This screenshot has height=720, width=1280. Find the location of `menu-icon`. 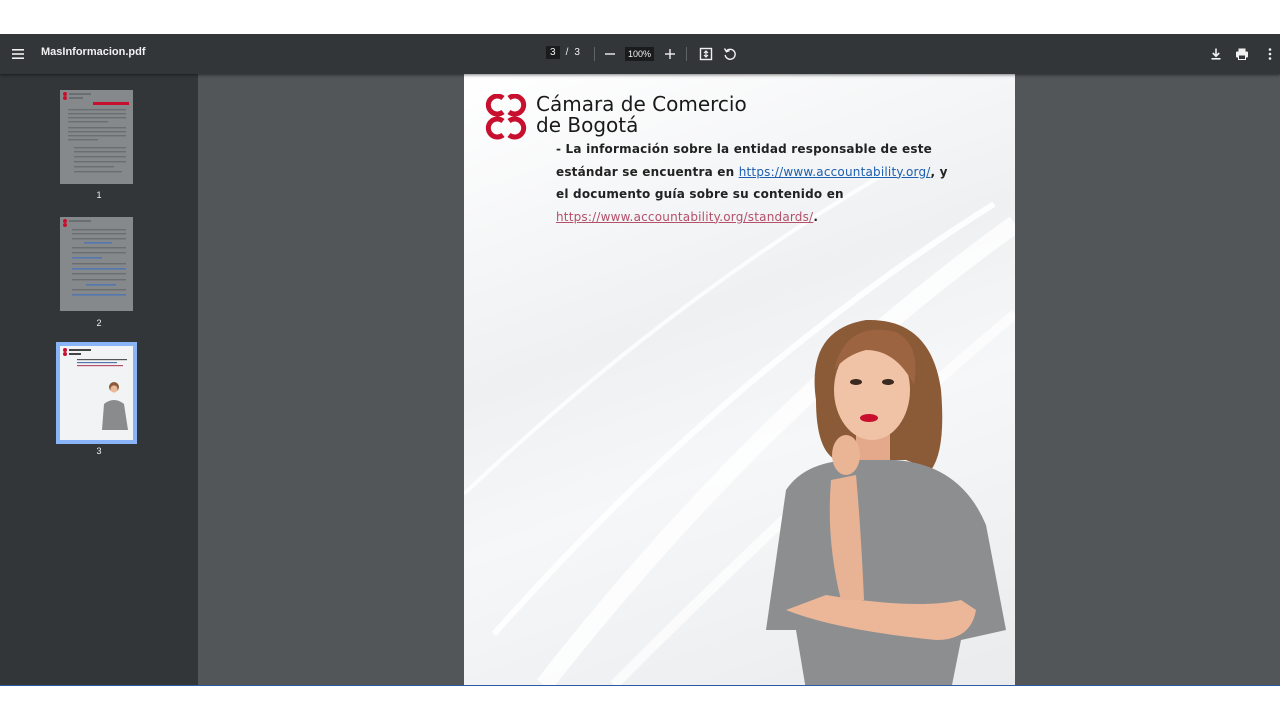

menu-icon is located at coordinates (18, 54).